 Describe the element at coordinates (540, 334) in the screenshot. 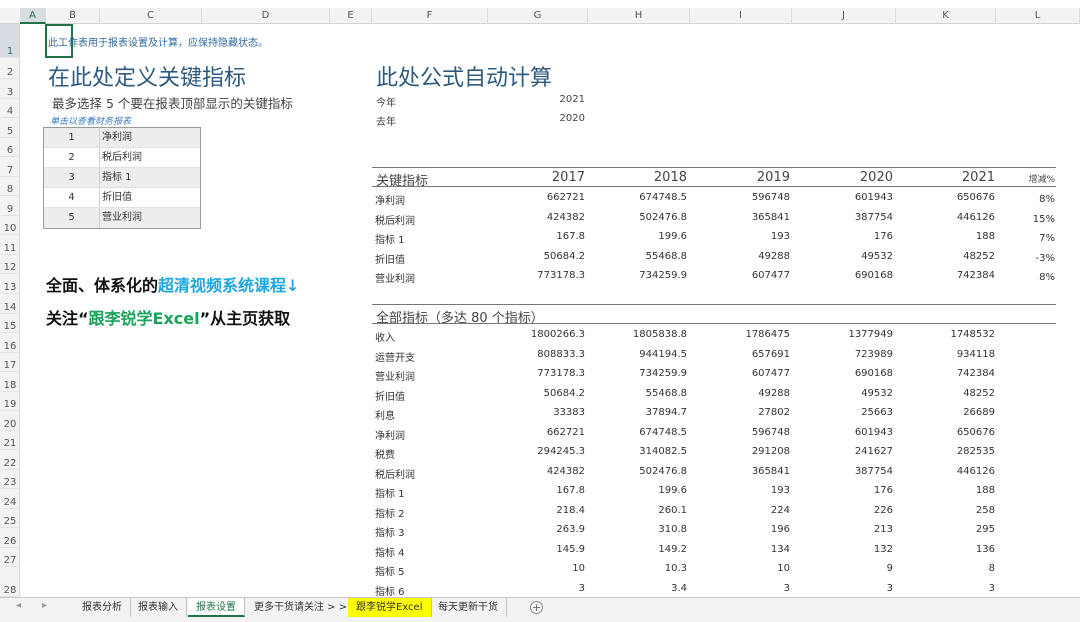

I see `value-cell: 1800266.3` at that location.